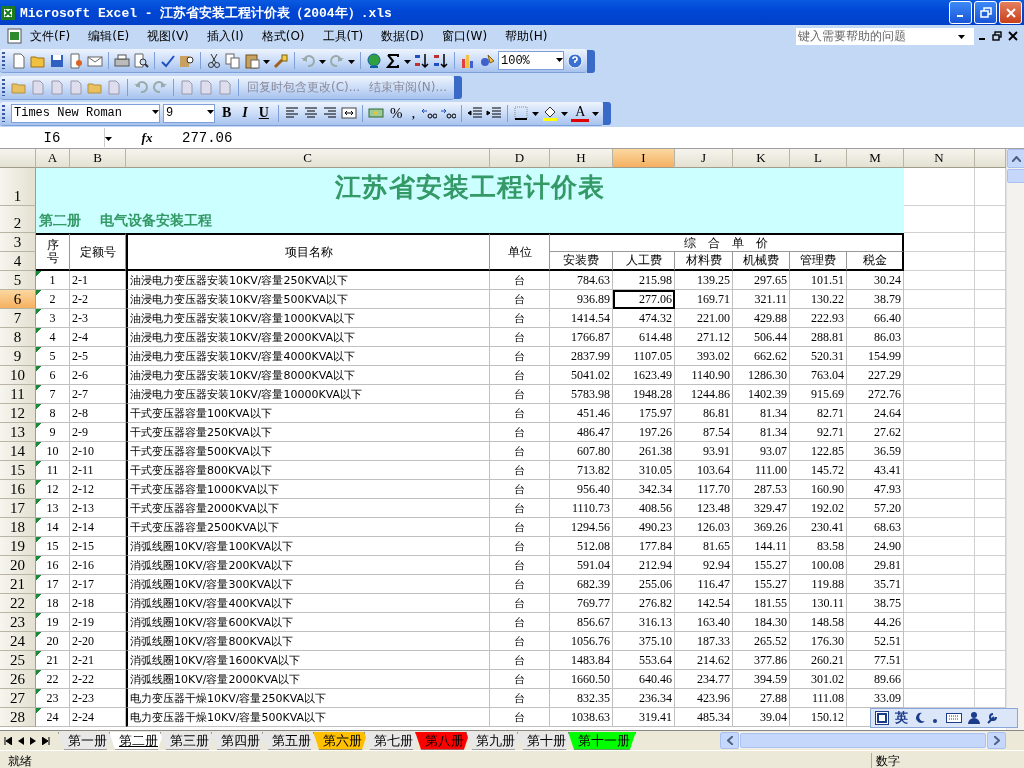 This screenshot has width=1024, height=768. Describe the element at coordinates (1016, 158) in the screenshot. I see `scroll-up-icon` at that location.